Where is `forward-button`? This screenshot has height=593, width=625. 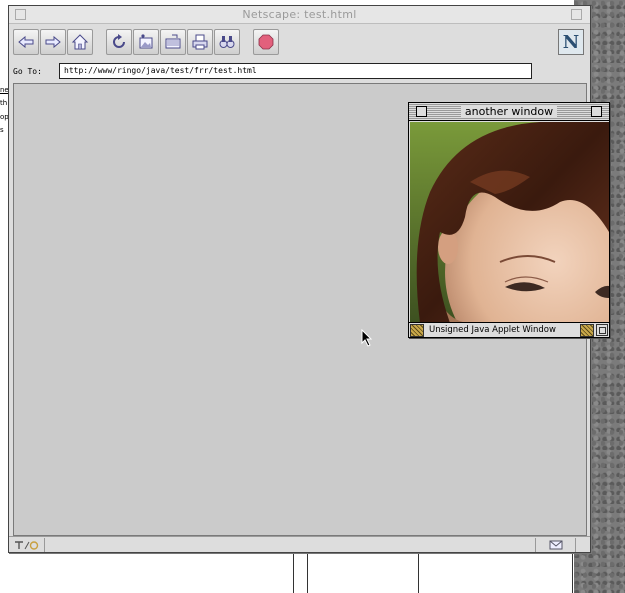
forward-button is located at coordinates (53, 42).